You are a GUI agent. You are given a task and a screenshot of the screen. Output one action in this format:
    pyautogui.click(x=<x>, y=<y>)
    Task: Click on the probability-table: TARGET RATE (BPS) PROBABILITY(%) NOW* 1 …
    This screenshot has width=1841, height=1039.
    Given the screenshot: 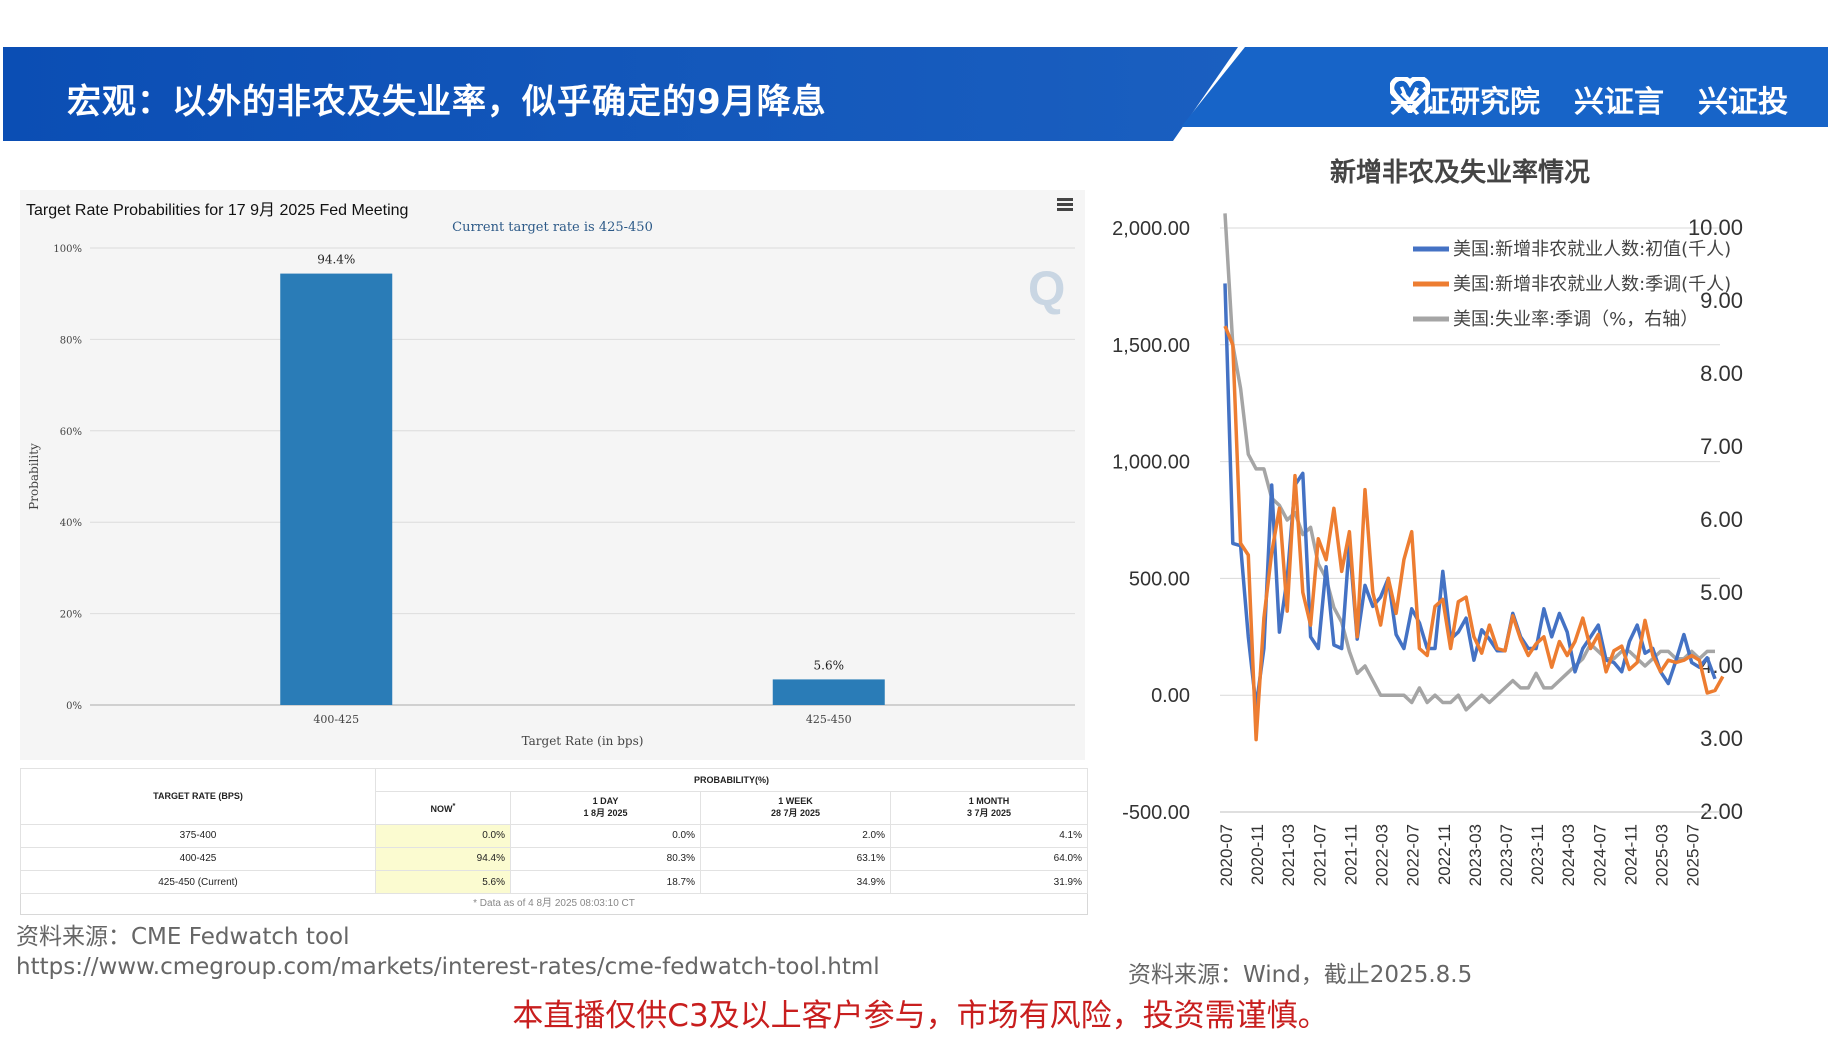 What is the action you would take?
    pyautogui.click(x=554, y=841)
    